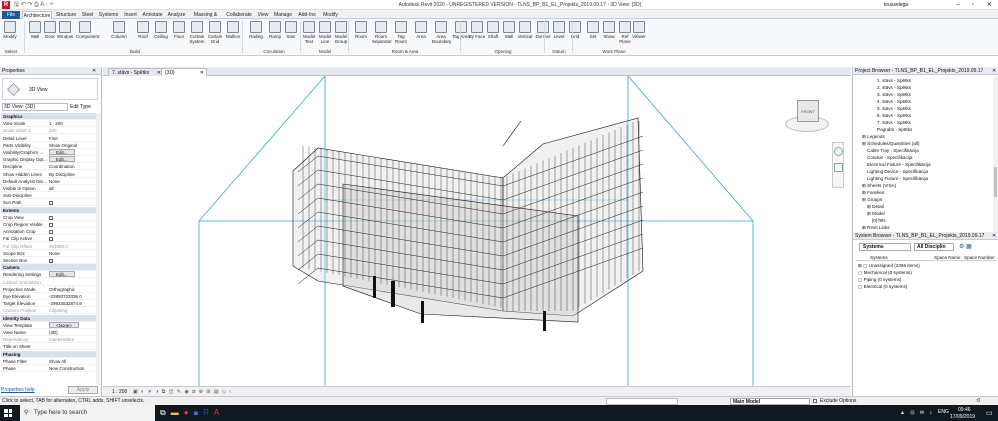 This screenshot has width=998, height=421. I want to click on start-icon, so click(8, 413).